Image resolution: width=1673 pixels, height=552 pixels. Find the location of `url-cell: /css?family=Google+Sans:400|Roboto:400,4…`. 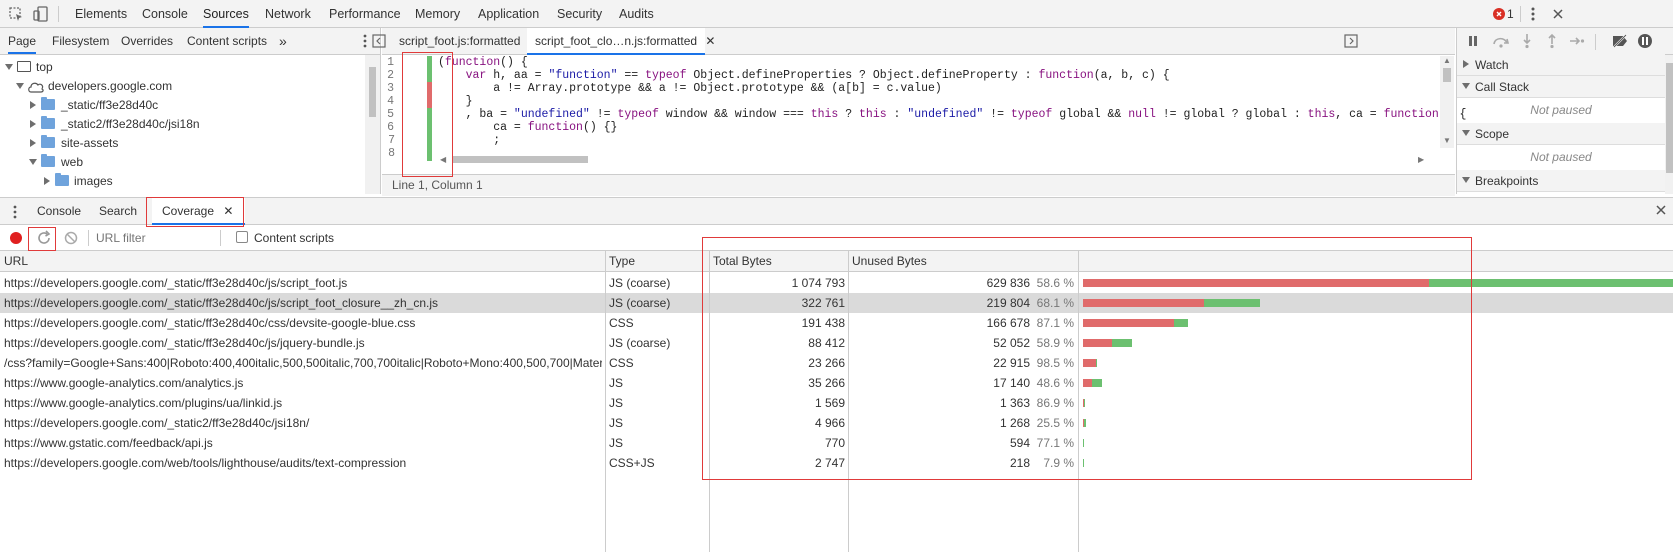

url-cell: /css?family=Google+Sans:400|Roboto:400,4… is located at coordinates (303, 363).